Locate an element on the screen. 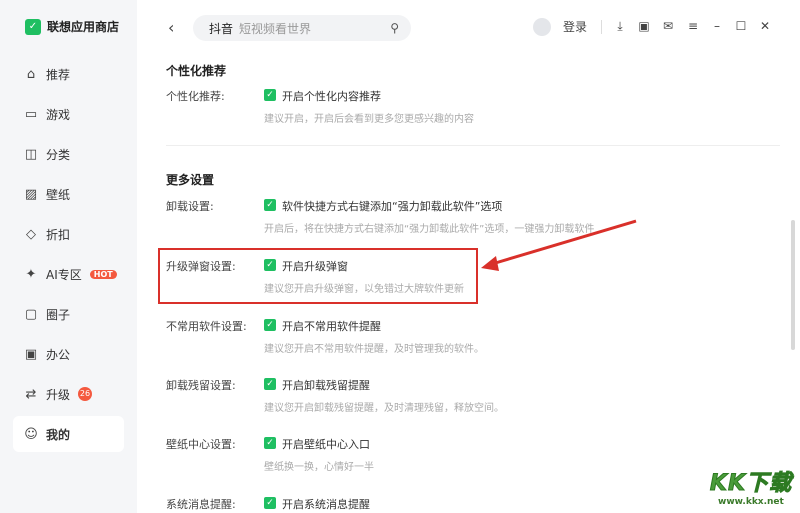 The width and height of the screenshot is (800, 513). watermark-text: KK下载 is located at coordinates (750, 484).